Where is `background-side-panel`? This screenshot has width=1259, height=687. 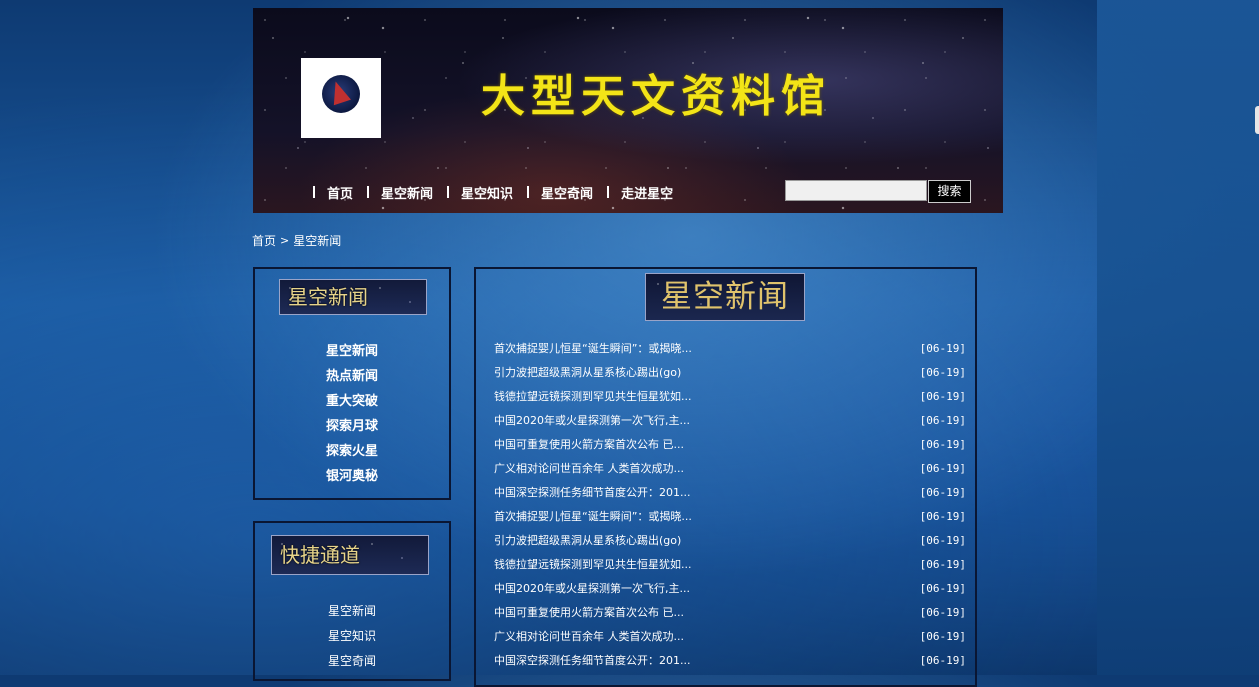 background-side-panel is located at coordinates (1178, 337).